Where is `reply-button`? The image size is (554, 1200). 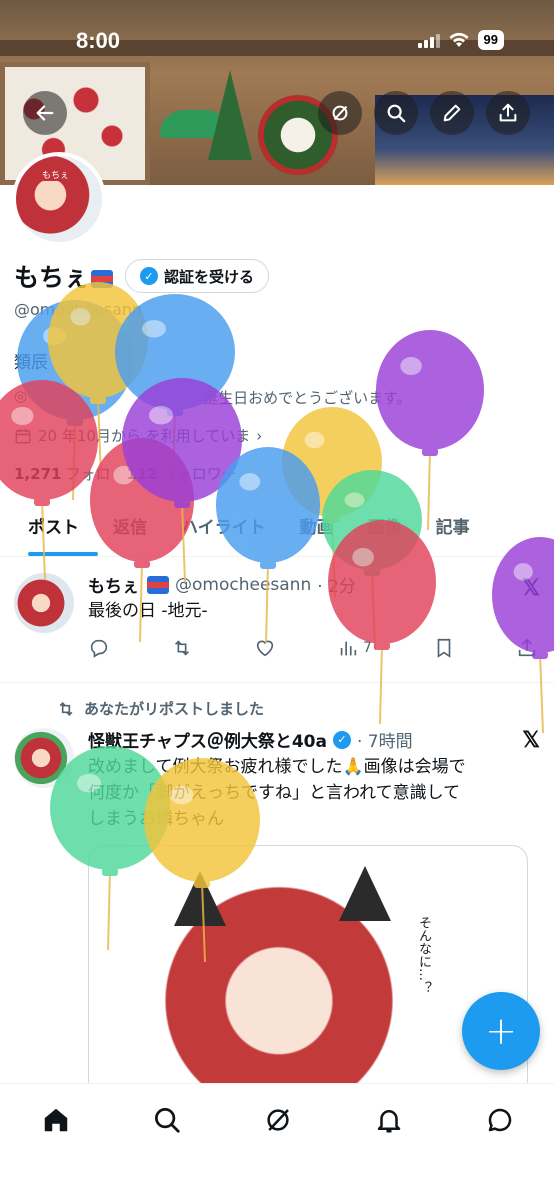
reply-button is located at coordinates (99, 648).